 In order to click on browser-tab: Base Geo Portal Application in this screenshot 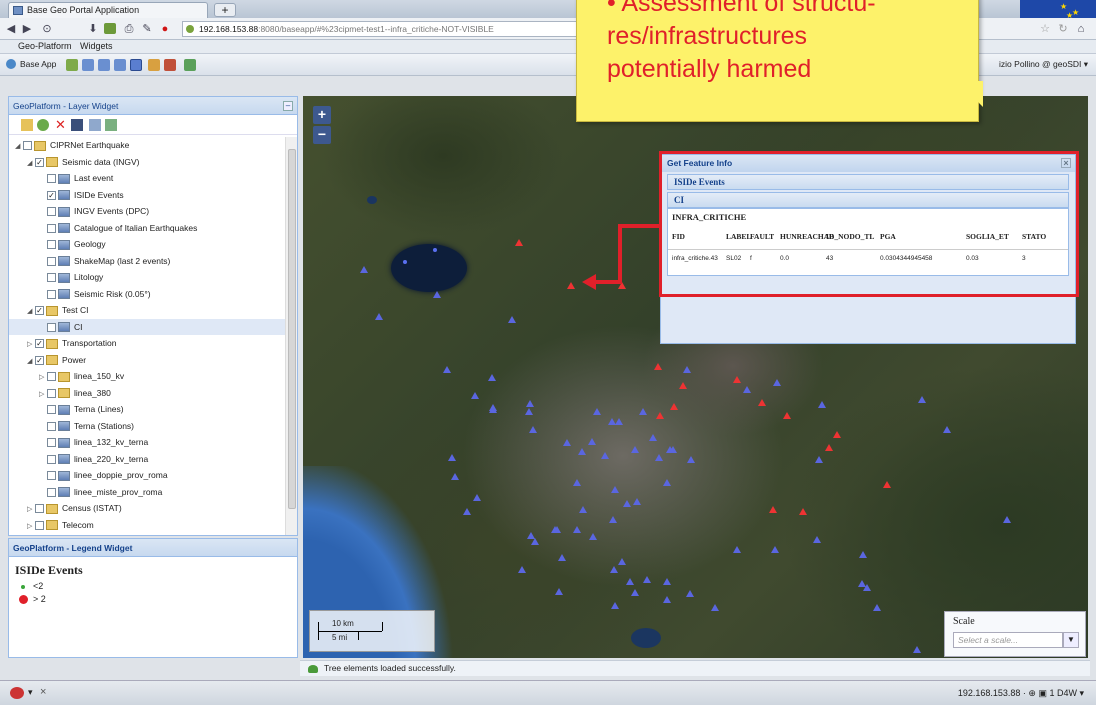, I will do `click(108, 10)`.